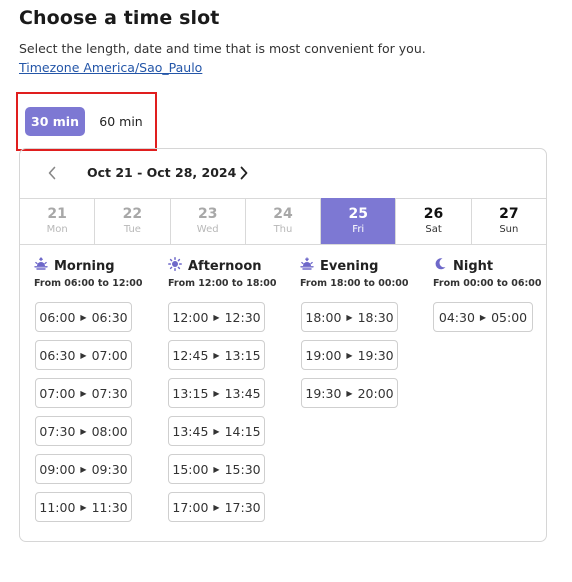  I want to click on day-number: 27, so click(509, 214).